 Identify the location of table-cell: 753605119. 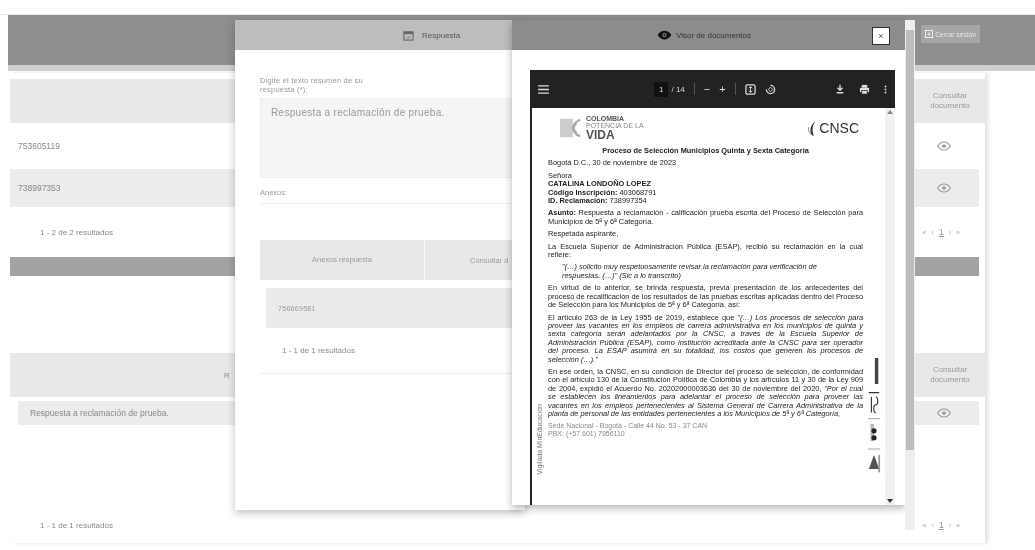
(39, 146).